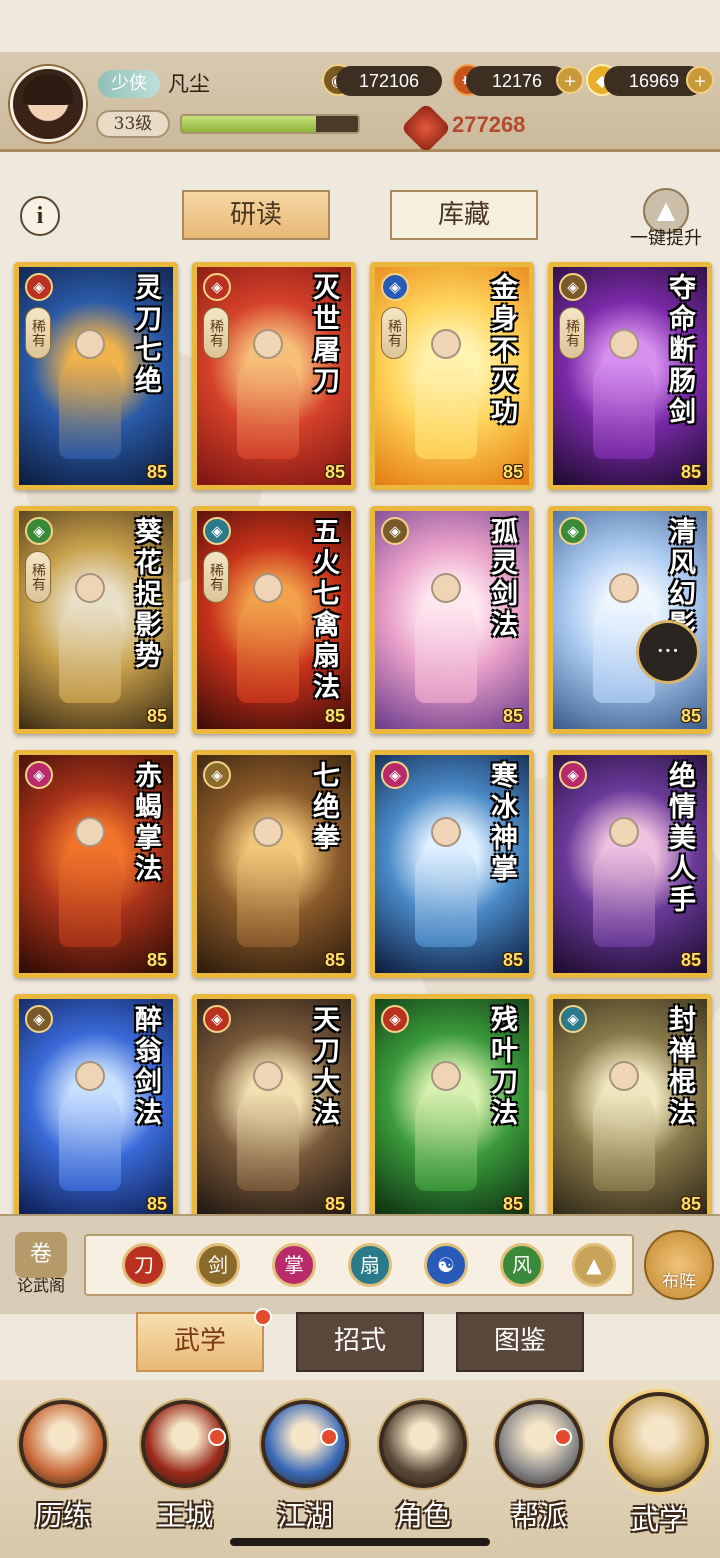 The width and height of the screenshot is (720, 1558). Describe the element at coordinates (446, 1265) in the screenshot. I see `taiji-filter-icon: ☯` at that location.